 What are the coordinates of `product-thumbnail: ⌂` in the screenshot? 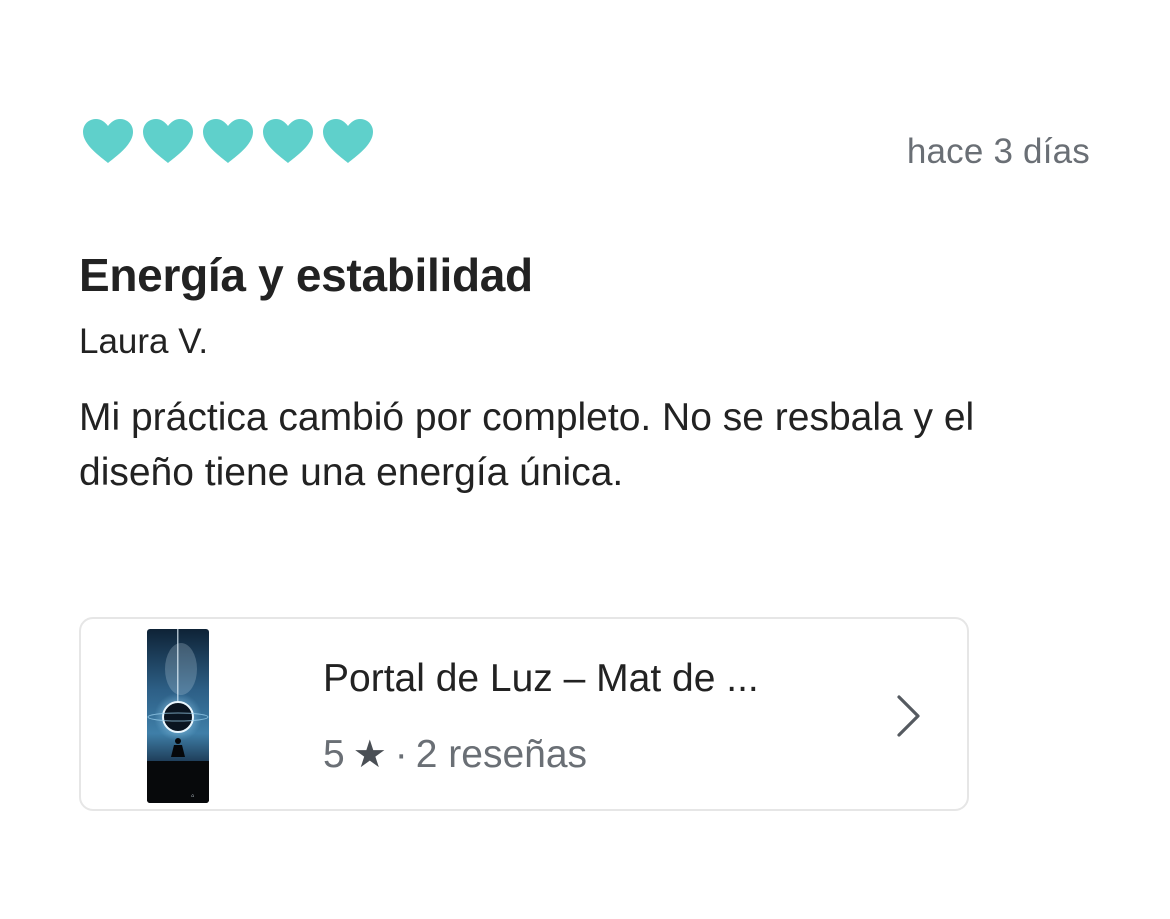 It's located at (178, 716).